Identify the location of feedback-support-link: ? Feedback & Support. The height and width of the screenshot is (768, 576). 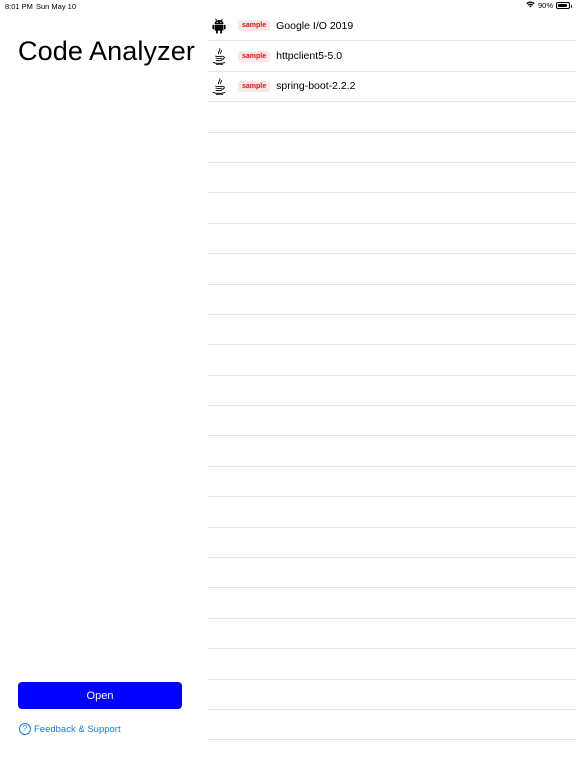
(70, 729).